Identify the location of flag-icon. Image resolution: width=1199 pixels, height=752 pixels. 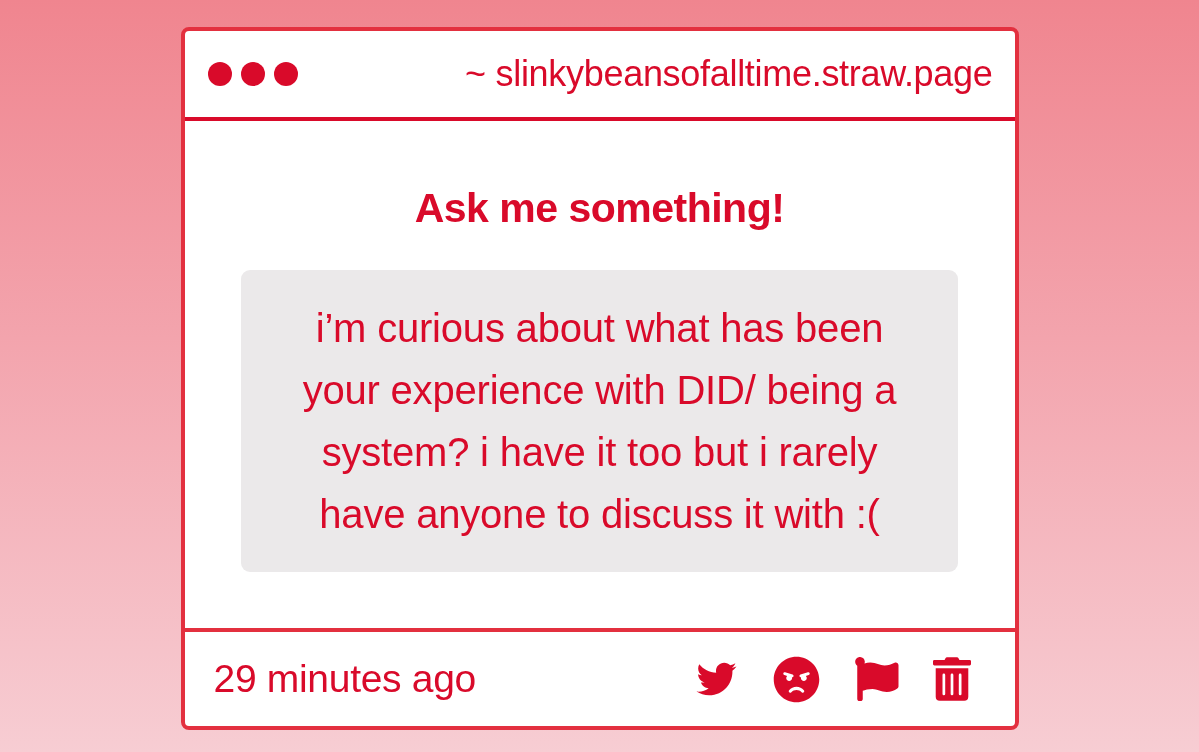
(876, 679).